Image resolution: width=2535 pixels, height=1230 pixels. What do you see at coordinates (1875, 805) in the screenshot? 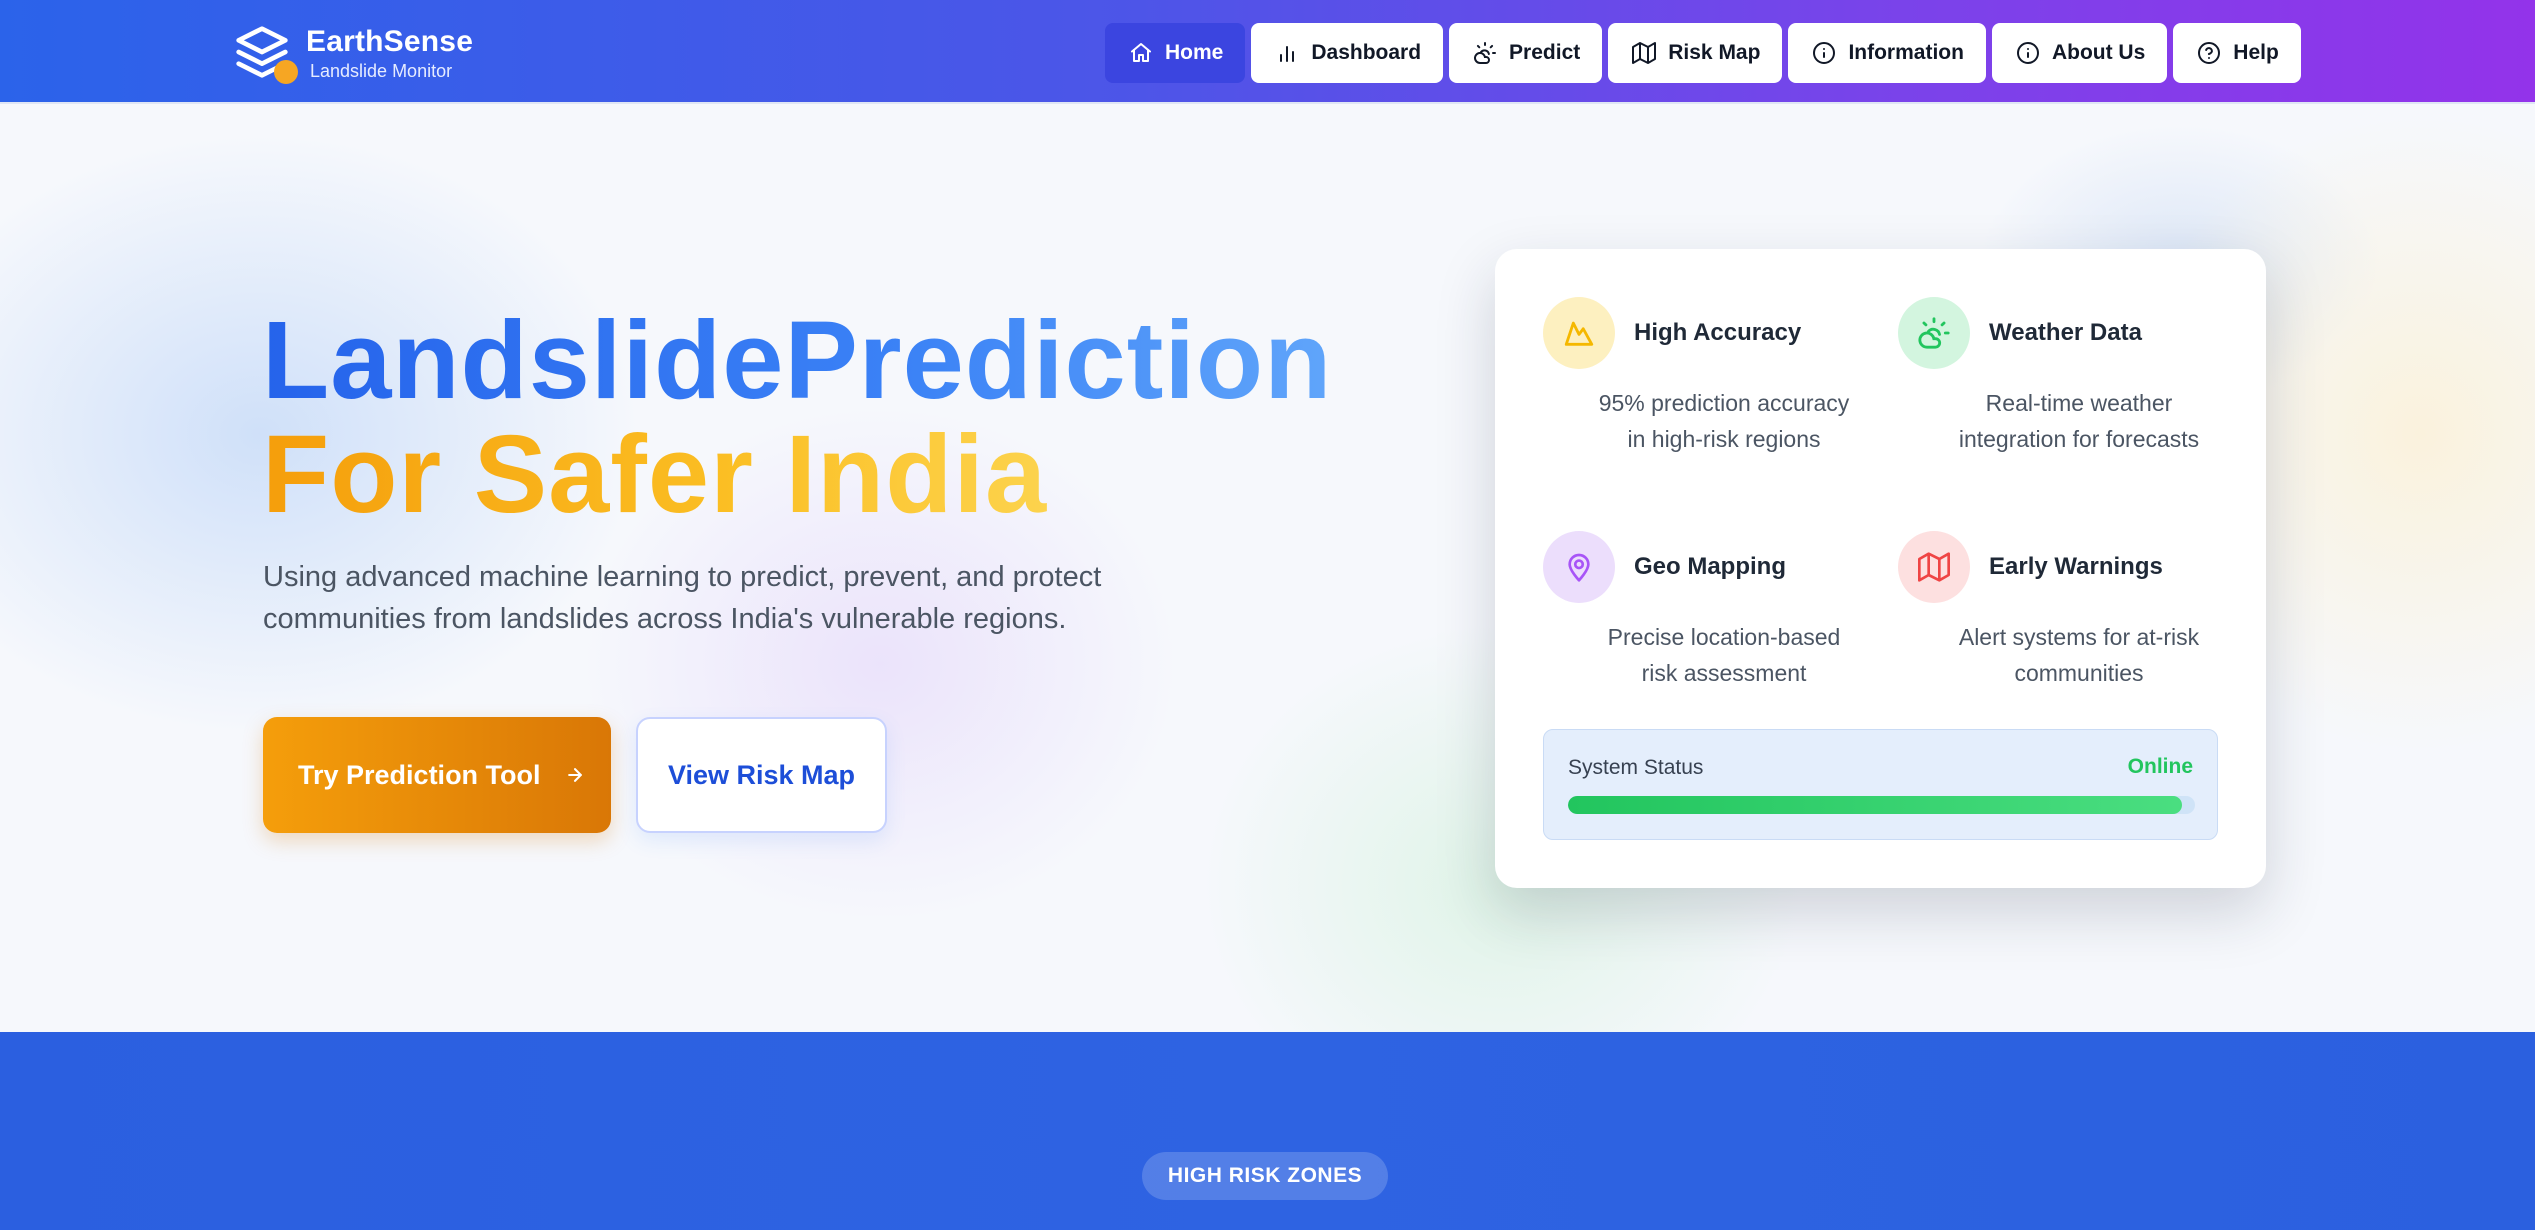
I see `system-status-bar-fill` at bounding box center [1875, 805].